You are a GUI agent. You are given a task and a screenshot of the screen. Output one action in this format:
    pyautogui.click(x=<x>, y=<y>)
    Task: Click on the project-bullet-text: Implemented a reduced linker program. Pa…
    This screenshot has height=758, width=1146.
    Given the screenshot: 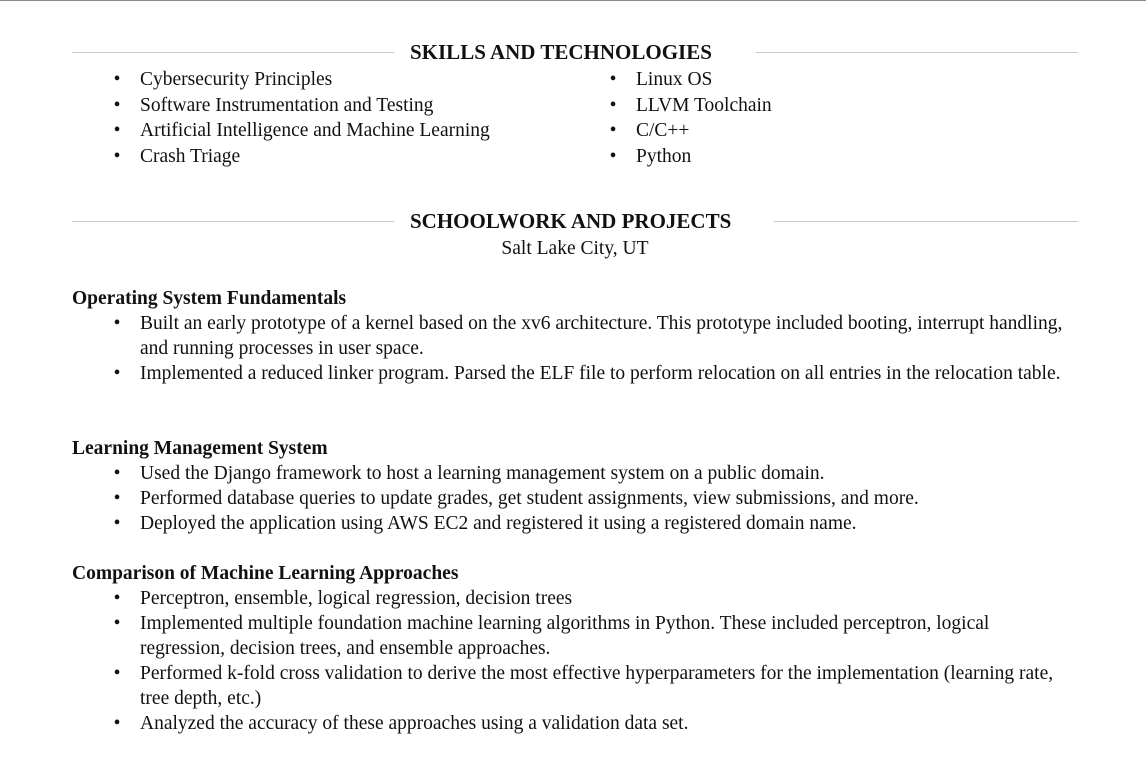 What is the action you would take?
    pyautogui.click(x=600, y=373)
    